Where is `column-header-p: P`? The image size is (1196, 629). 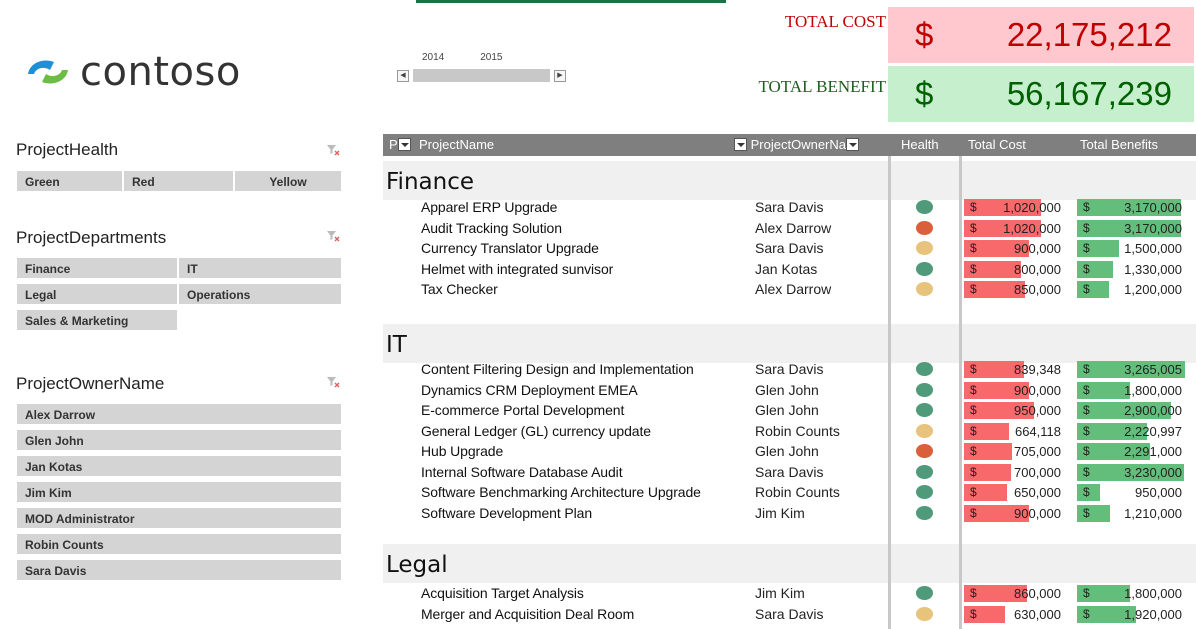
column-header-p: P is located at coordinates (400, 144).